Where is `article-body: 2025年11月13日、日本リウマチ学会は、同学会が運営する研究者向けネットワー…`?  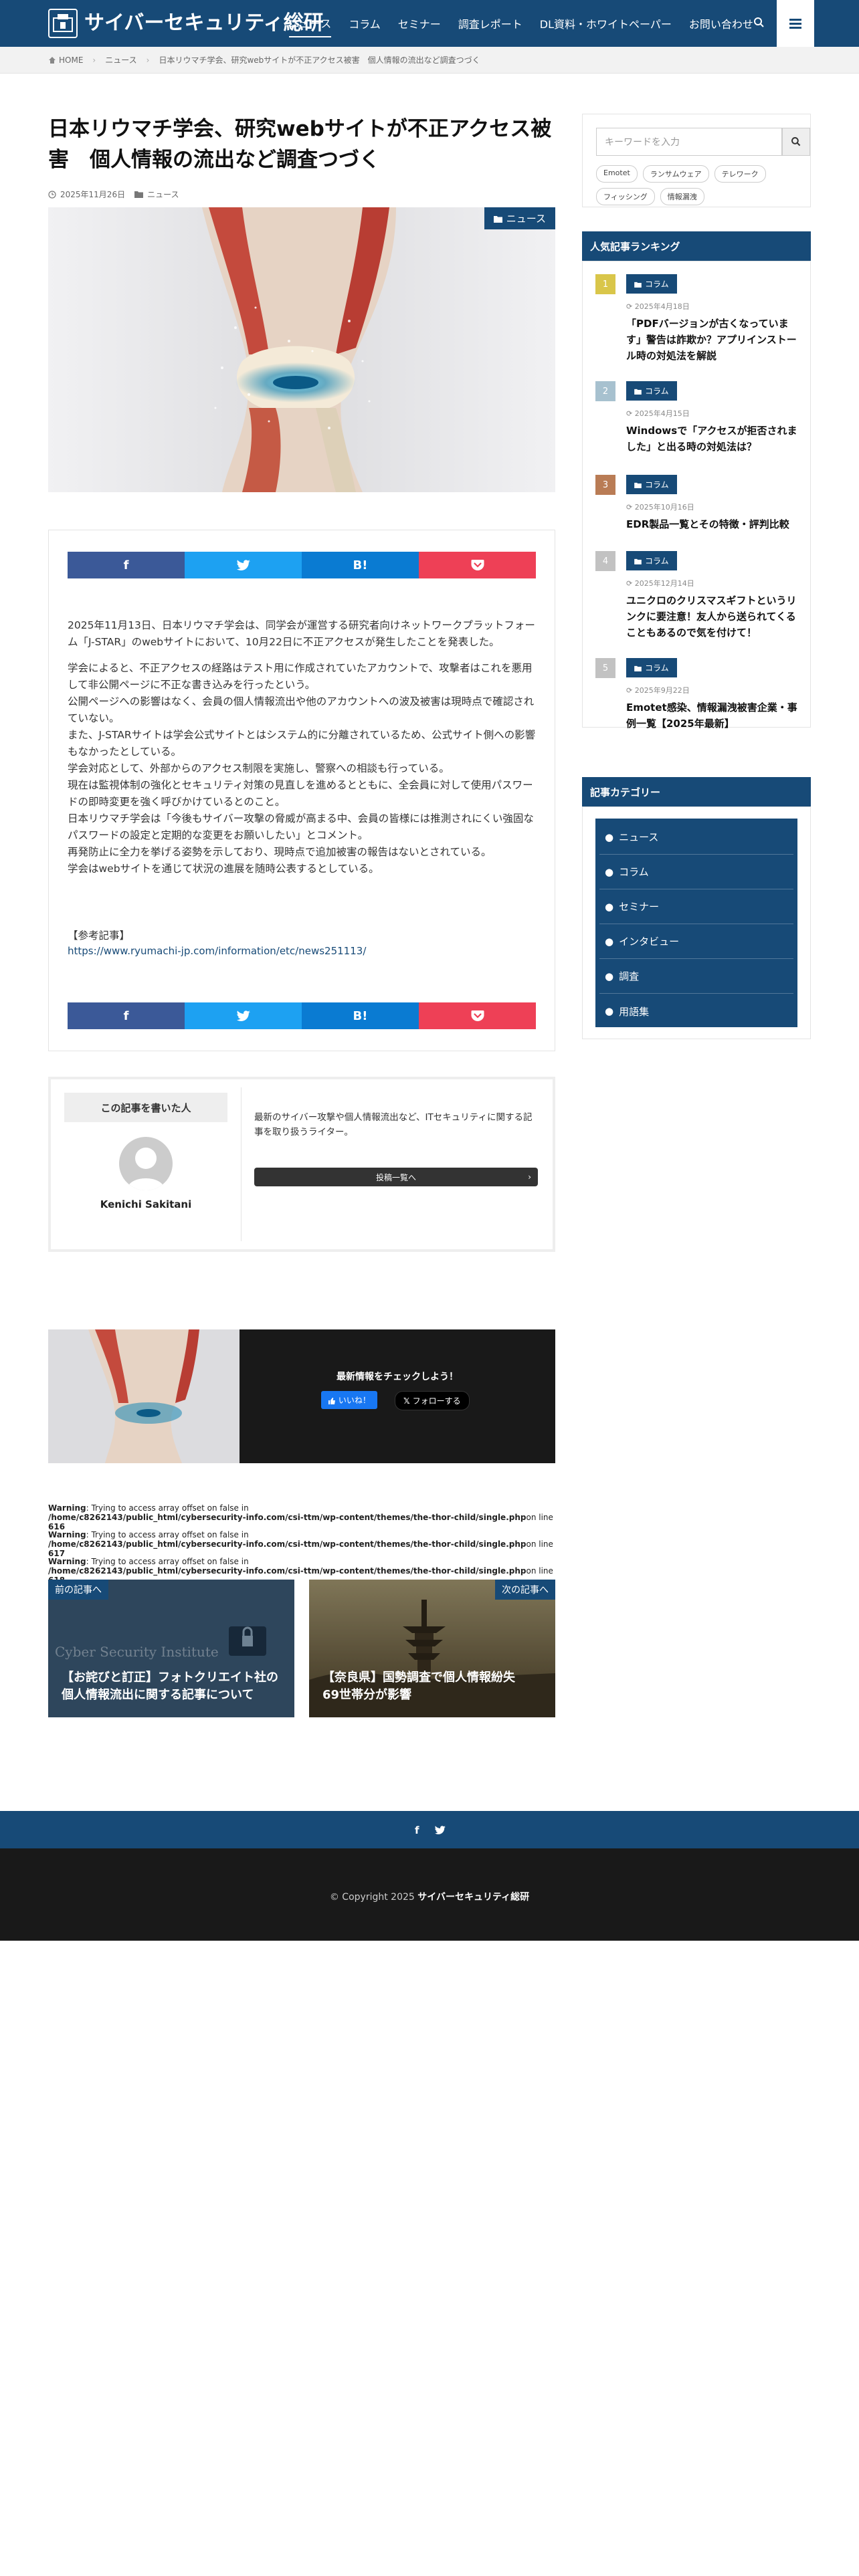 article-body: 2025年11月13日、日本リウマチ学会は、同学会が運営する研究者向けネットワー… is located at coordinates (302, 747).